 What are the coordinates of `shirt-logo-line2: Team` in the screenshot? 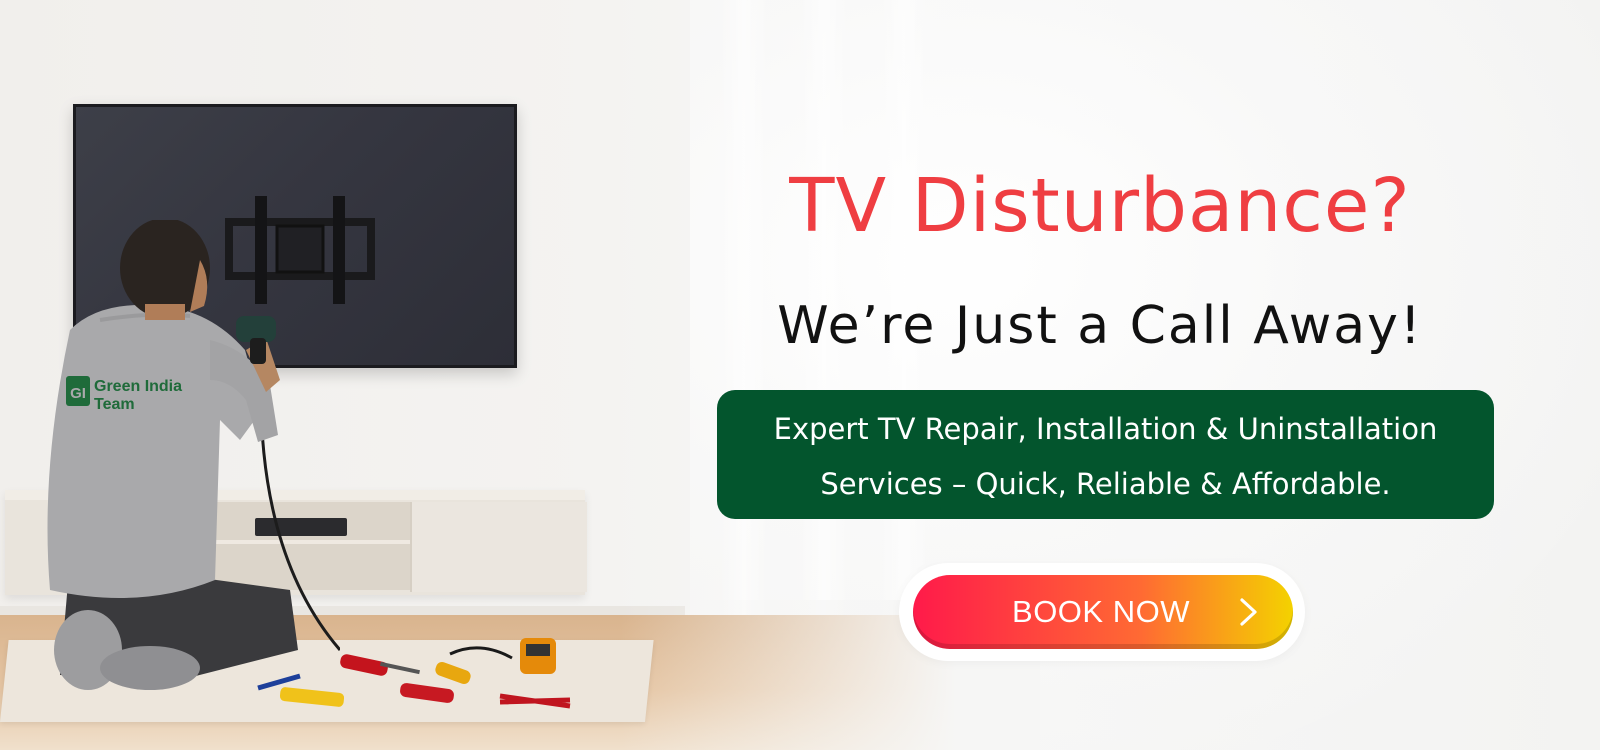 It's located at (114, 404).